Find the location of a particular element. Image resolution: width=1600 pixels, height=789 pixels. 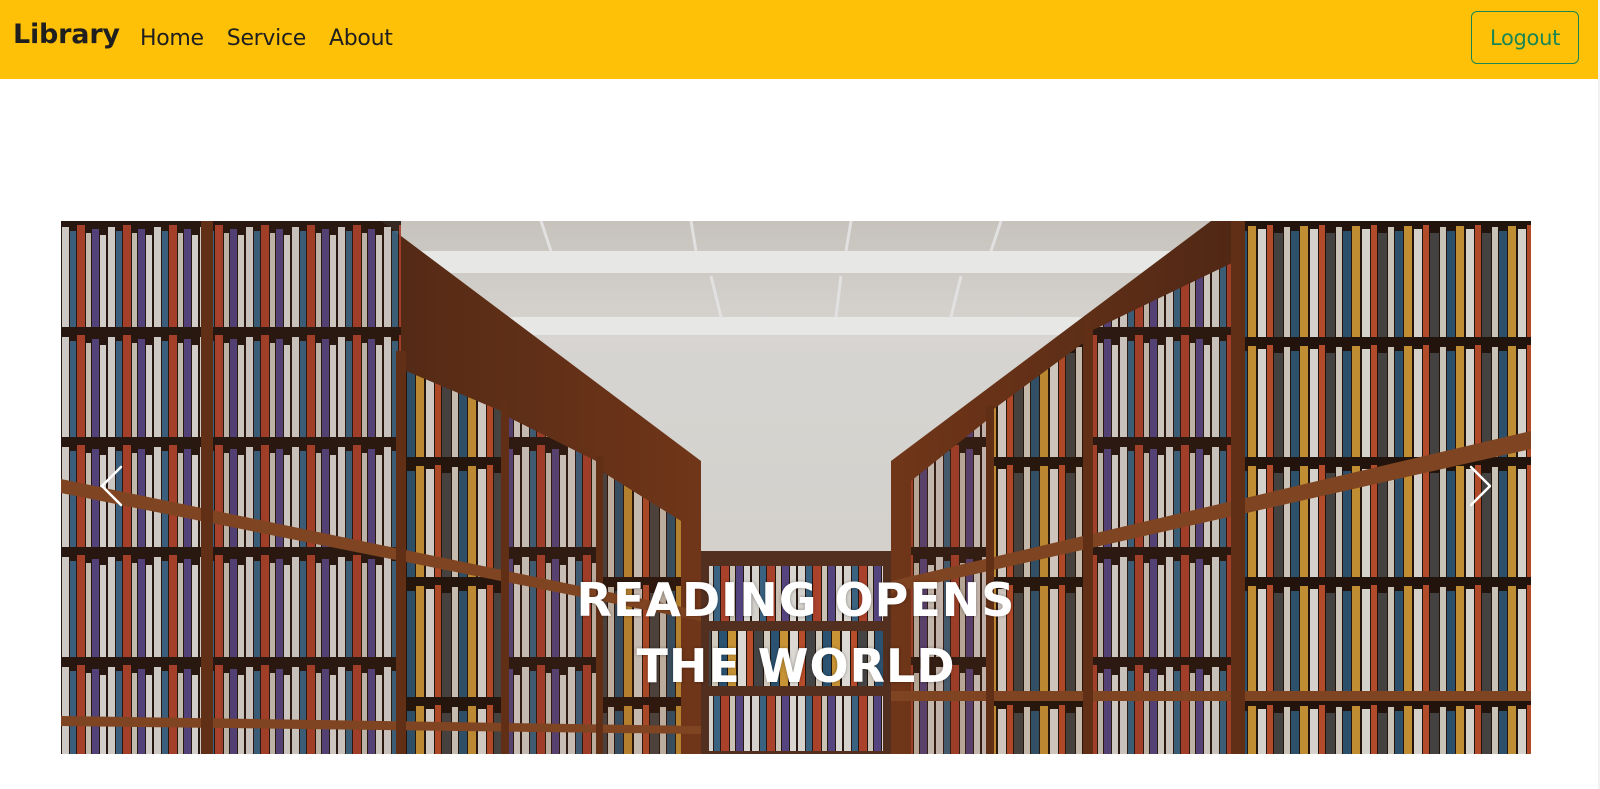

top-navbar: Library Home Service About Logout is located at coordinates (799, 39).